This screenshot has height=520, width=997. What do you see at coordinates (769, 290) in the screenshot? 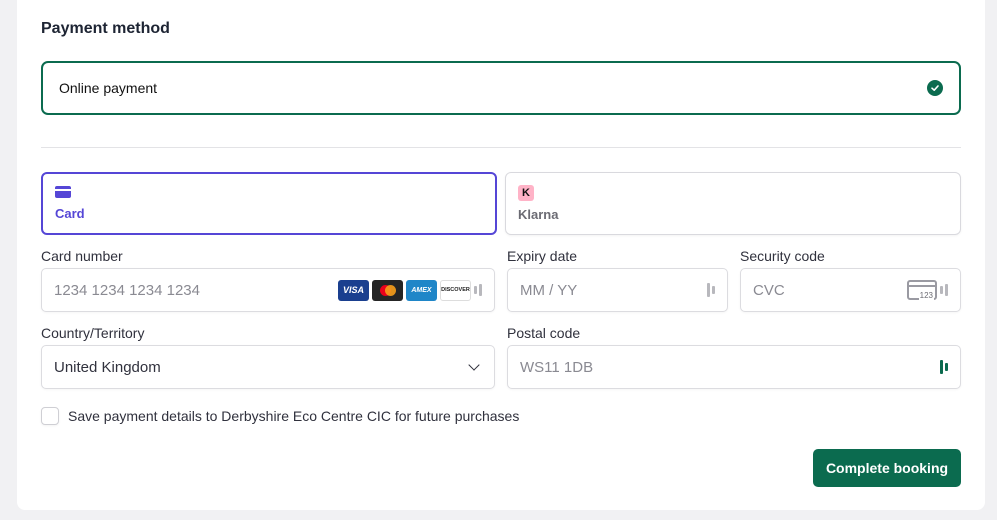
I see `cvc-placeholder: CVC` at bounding box center [769, 290].